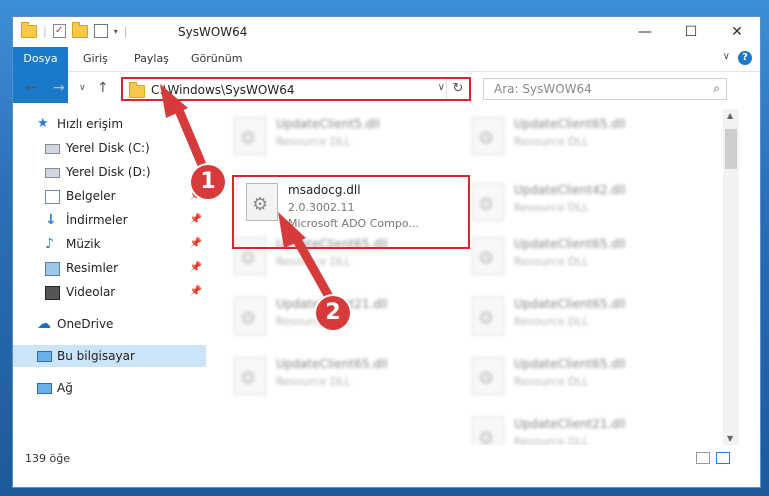  What do you see at coordinates (248, 195) in the screenshot?
I see `annotation-arrows` at bounding box center [248, 195].